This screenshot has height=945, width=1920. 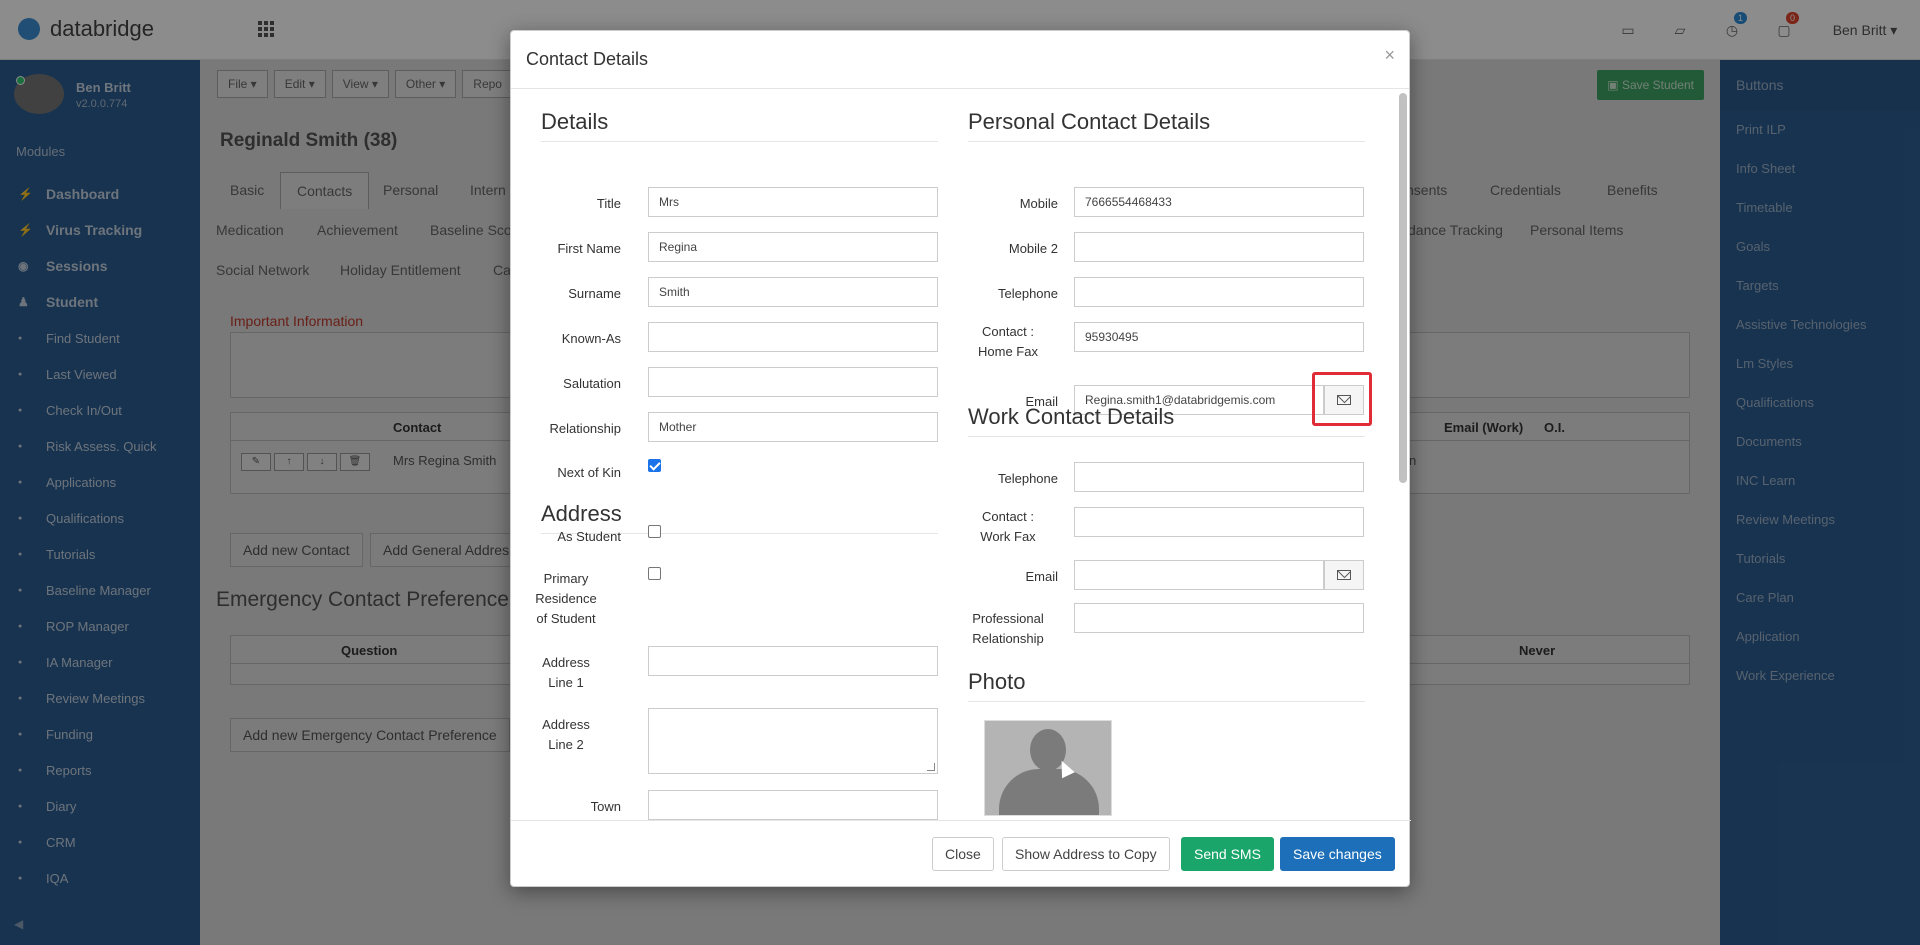 What do you see at coordinates (1166, 685) in the screenshot?
I see `photo-heading: Photo` at bounding box center [1166, 685].